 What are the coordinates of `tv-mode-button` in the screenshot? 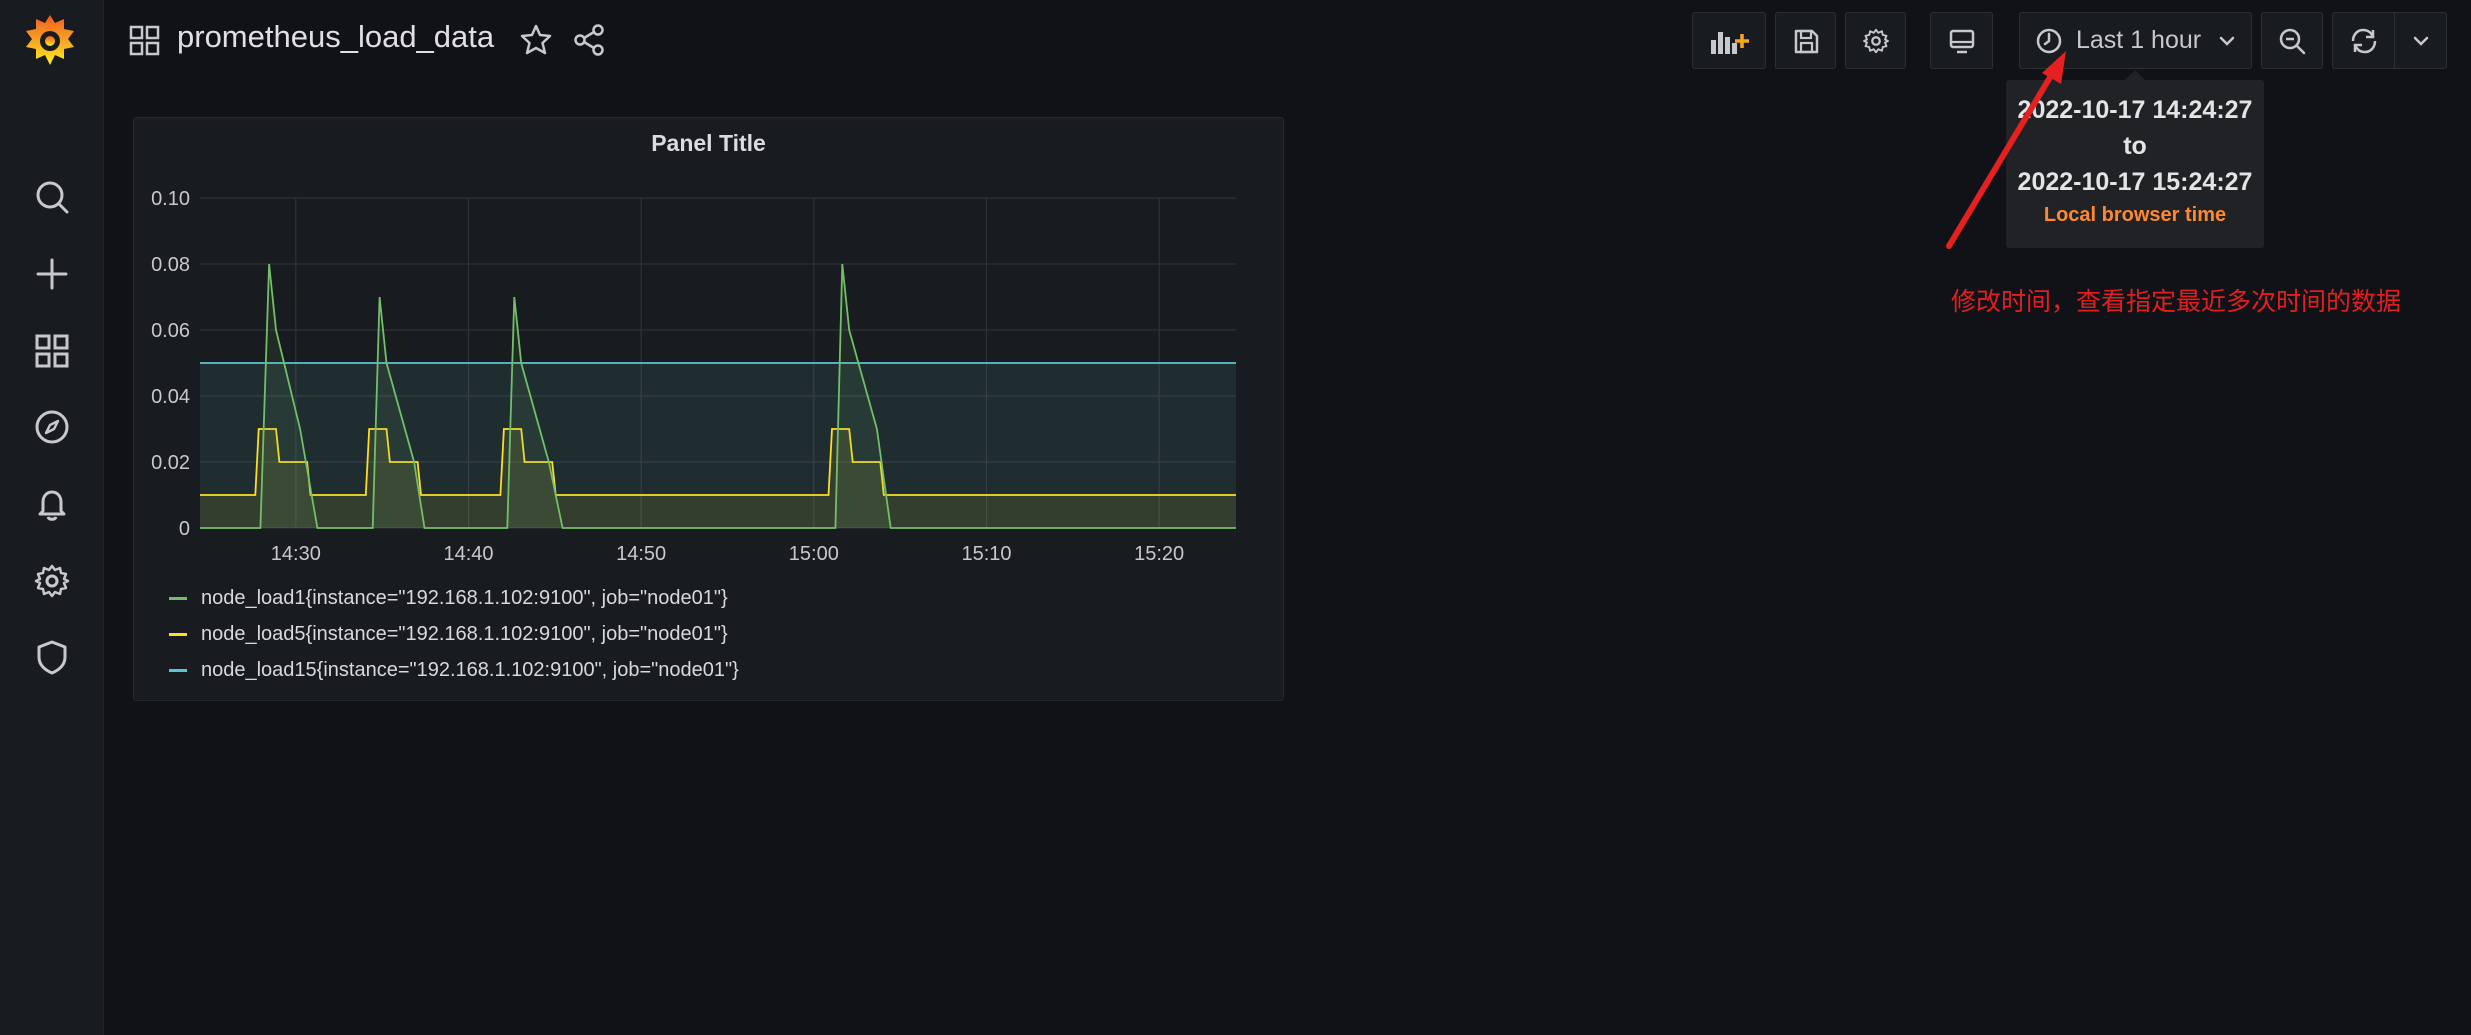 It's located at (1961, 40).